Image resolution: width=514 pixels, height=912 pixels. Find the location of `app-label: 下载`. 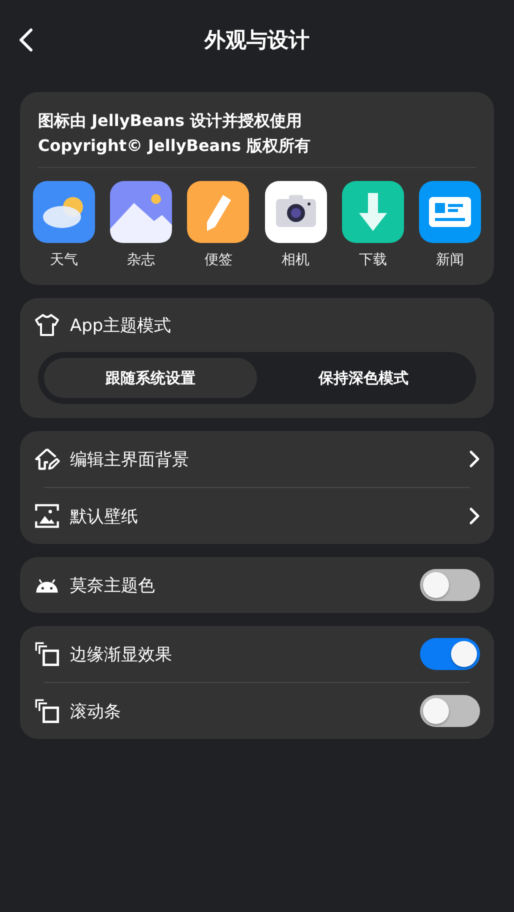

app-label: 下载 is located at coordinates (372, 260).